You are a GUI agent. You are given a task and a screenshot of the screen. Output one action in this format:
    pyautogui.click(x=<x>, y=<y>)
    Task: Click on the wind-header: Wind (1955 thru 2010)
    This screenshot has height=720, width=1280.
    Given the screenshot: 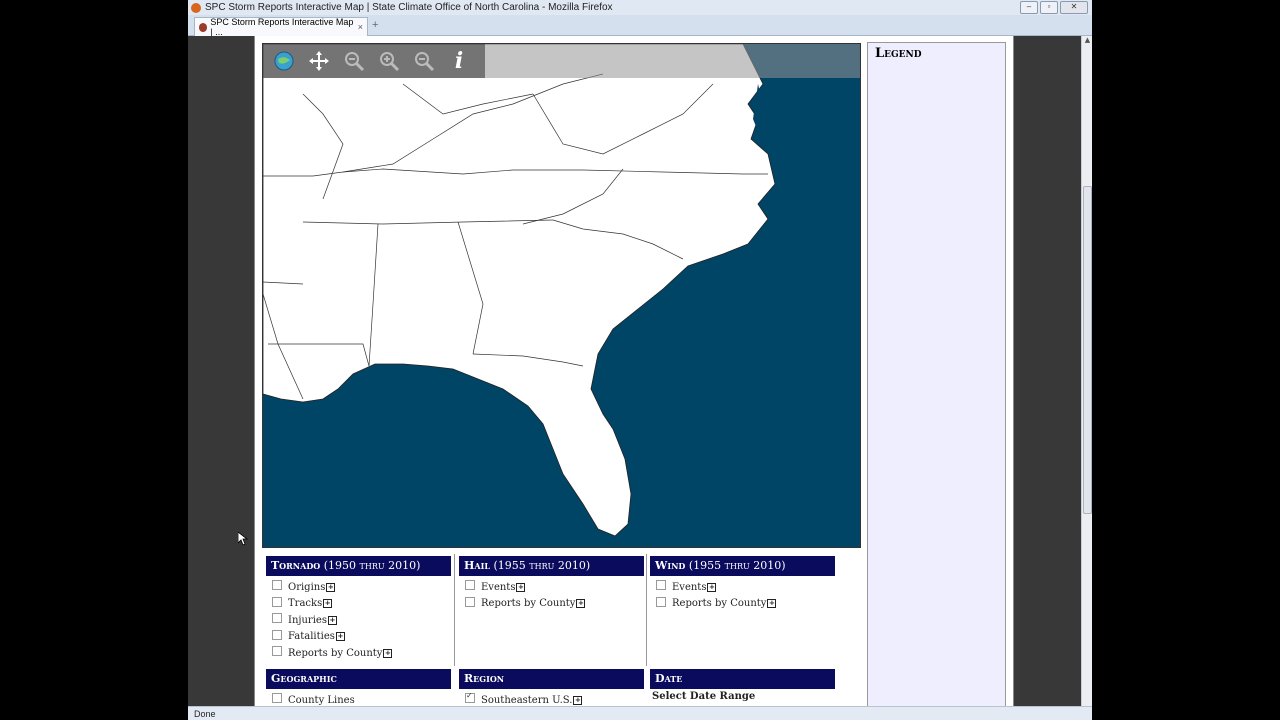 What is the action you would take?
    pyautogui.click(x=742, y=566)
    